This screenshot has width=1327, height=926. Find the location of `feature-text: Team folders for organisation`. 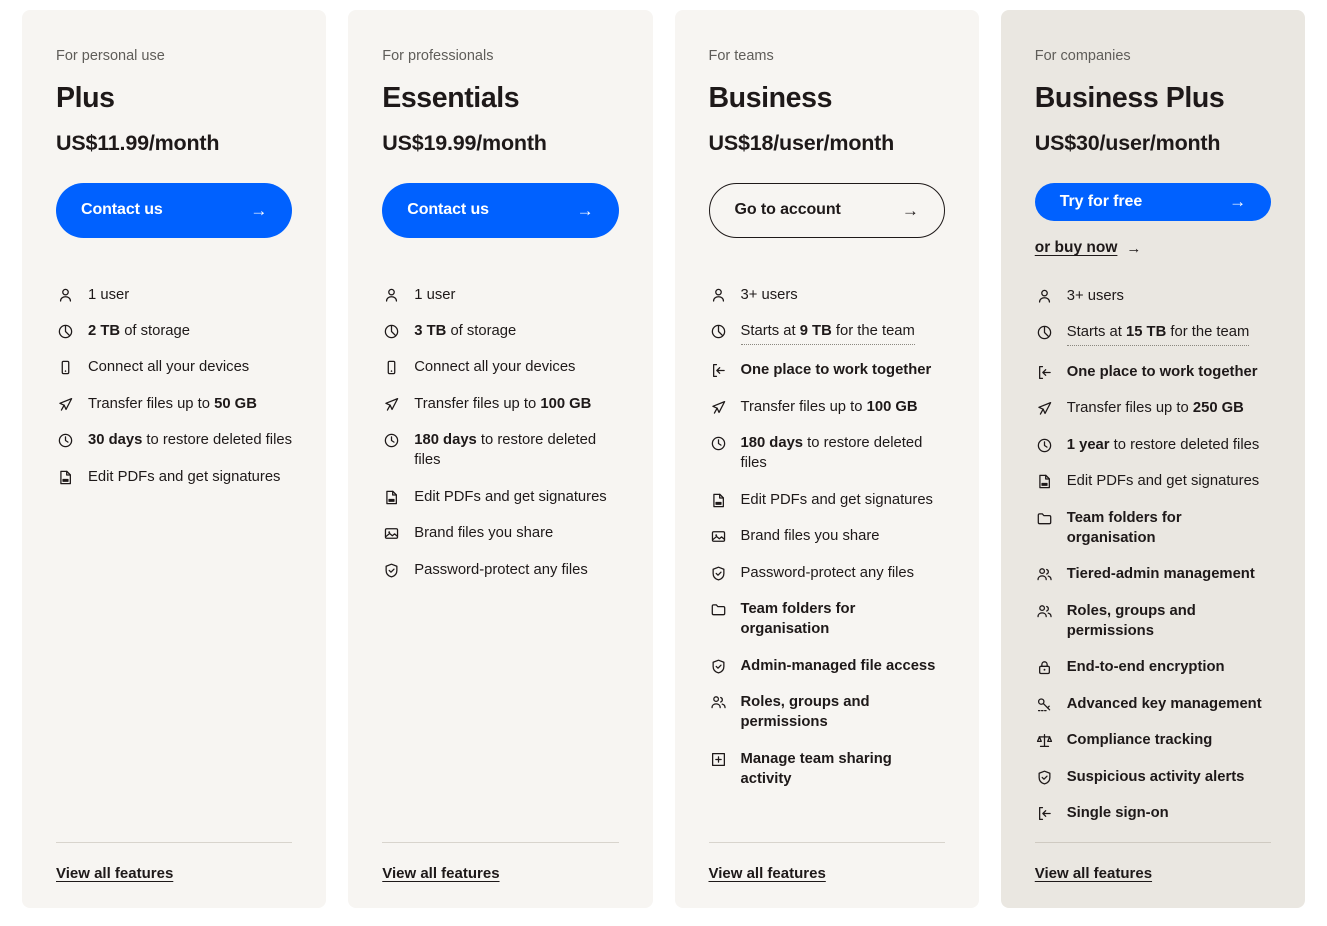

feature-text: Team folders for organisation is located at coordinates (1169, 529).